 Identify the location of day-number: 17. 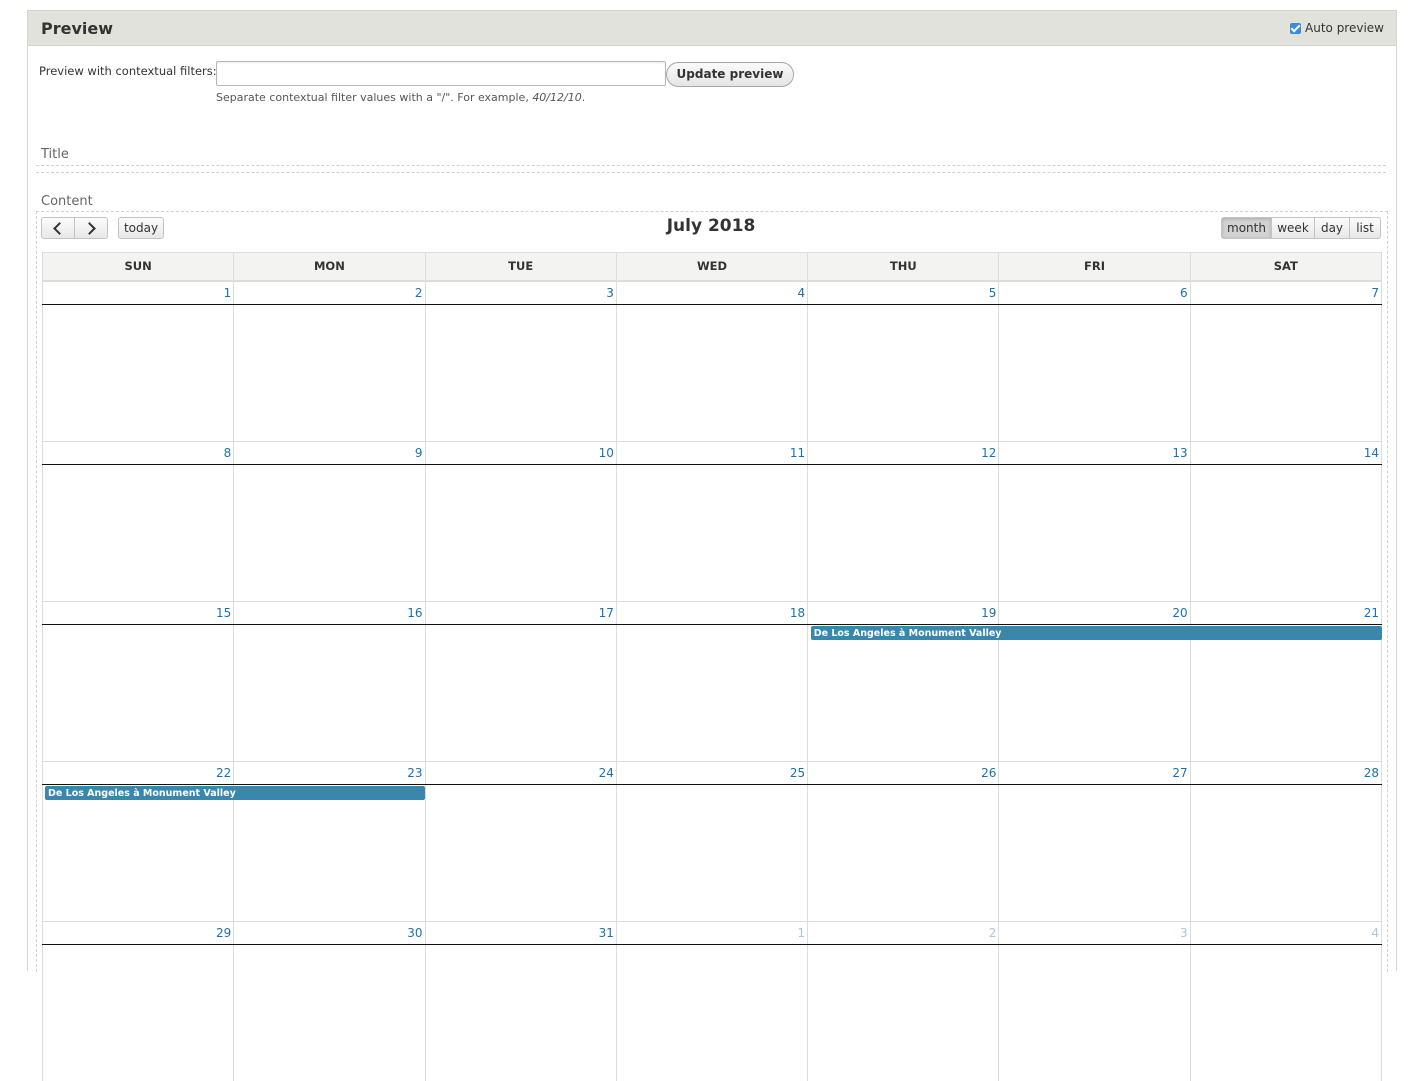
(606, 613).